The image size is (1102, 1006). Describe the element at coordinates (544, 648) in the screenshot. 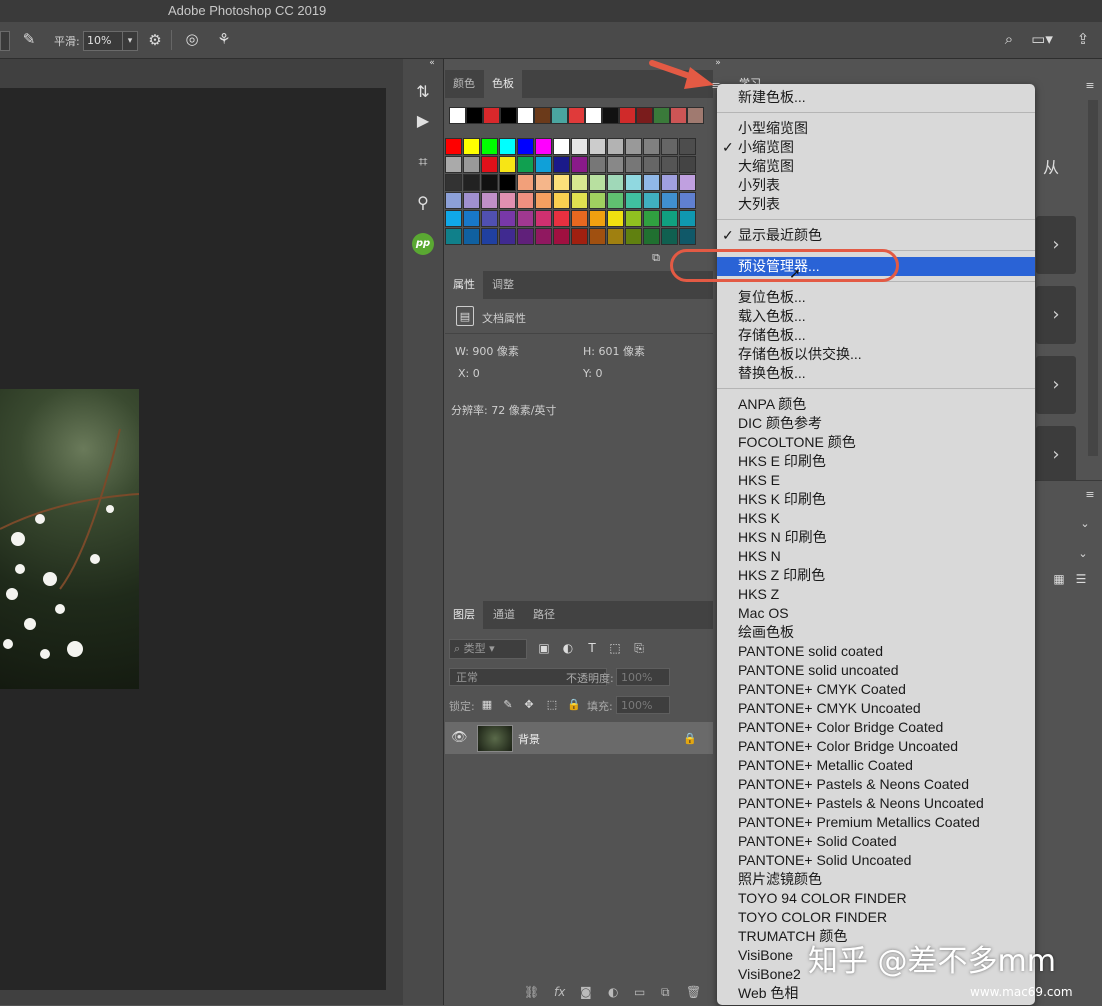

I see `filter-pixel-icon: ▣` at that location.